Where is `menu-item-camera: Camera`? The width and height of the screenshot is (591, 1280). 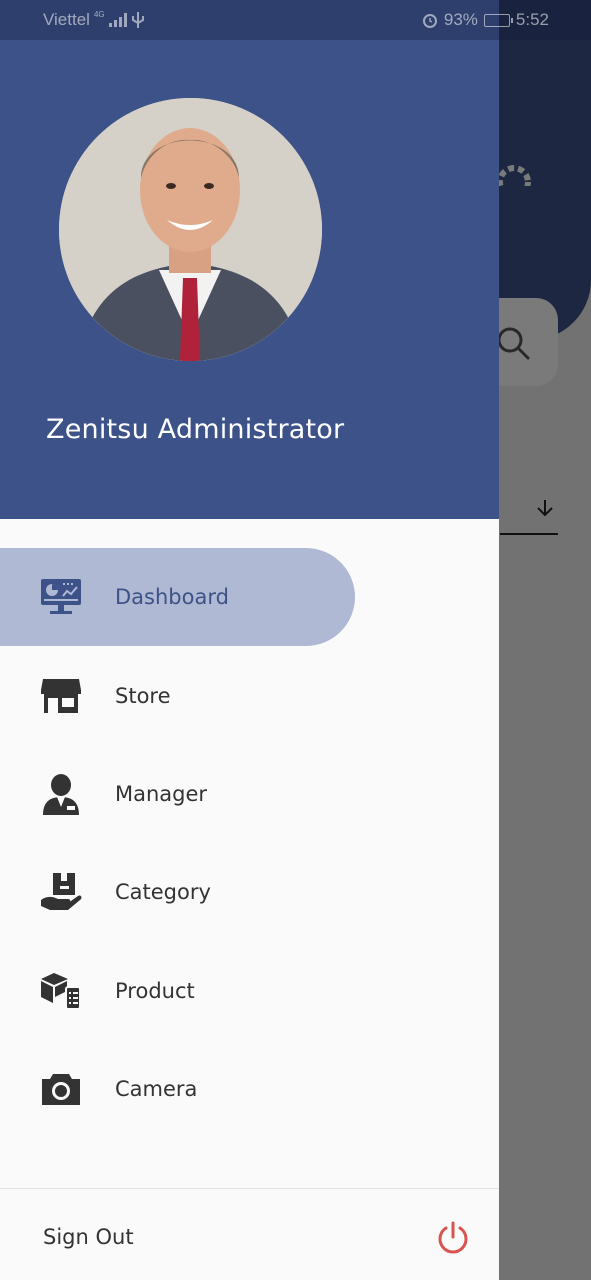 menu-item-camera: Camera is located at coordinates (177, 1089).